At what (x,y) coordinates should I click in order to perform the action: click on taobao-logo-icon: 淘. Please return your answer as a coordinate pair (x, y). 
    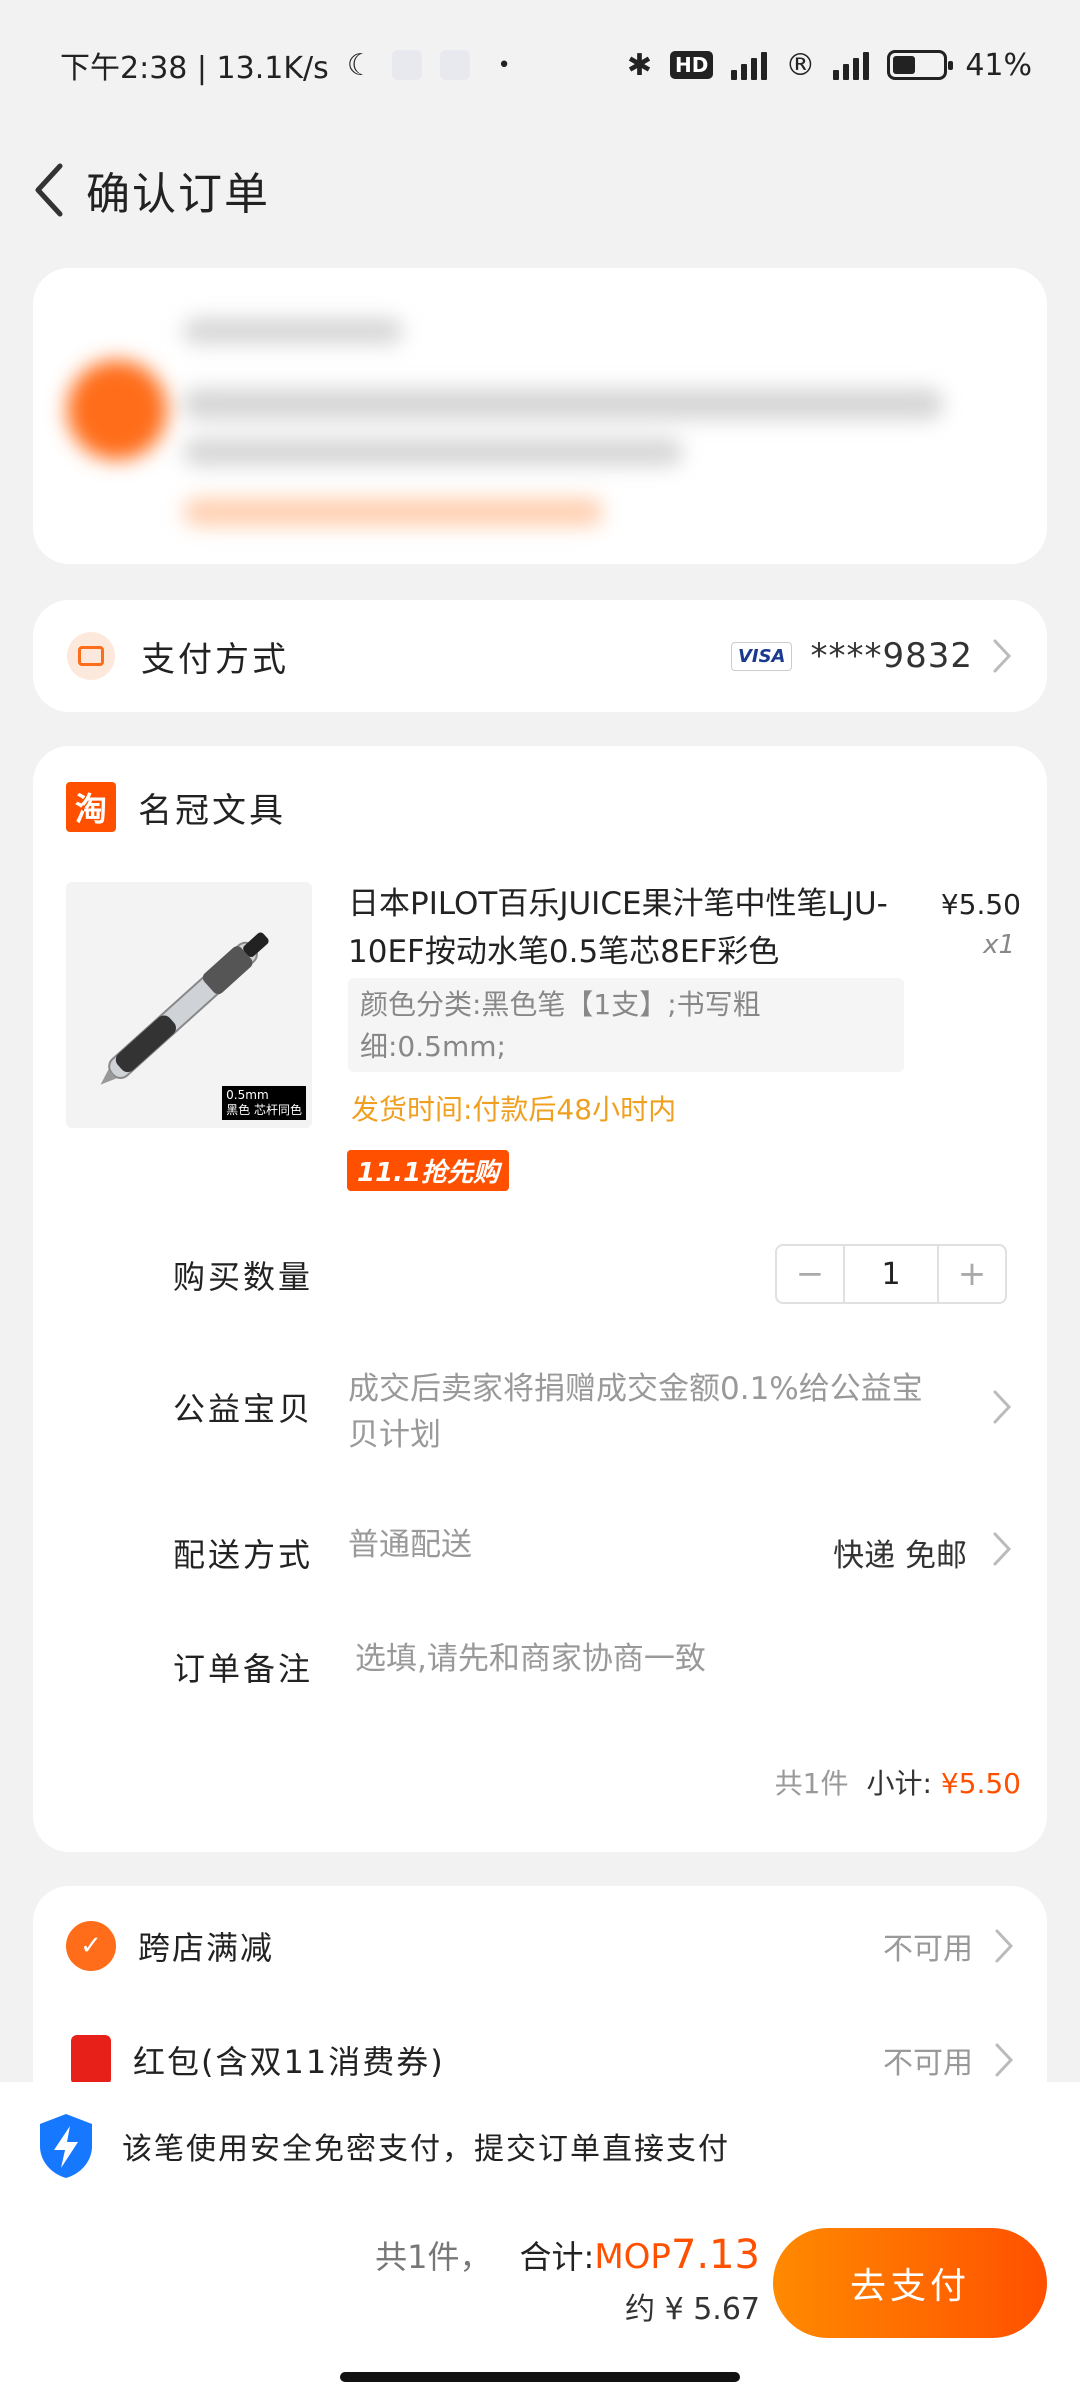
    Looking at the image, I should click on (91, 807).